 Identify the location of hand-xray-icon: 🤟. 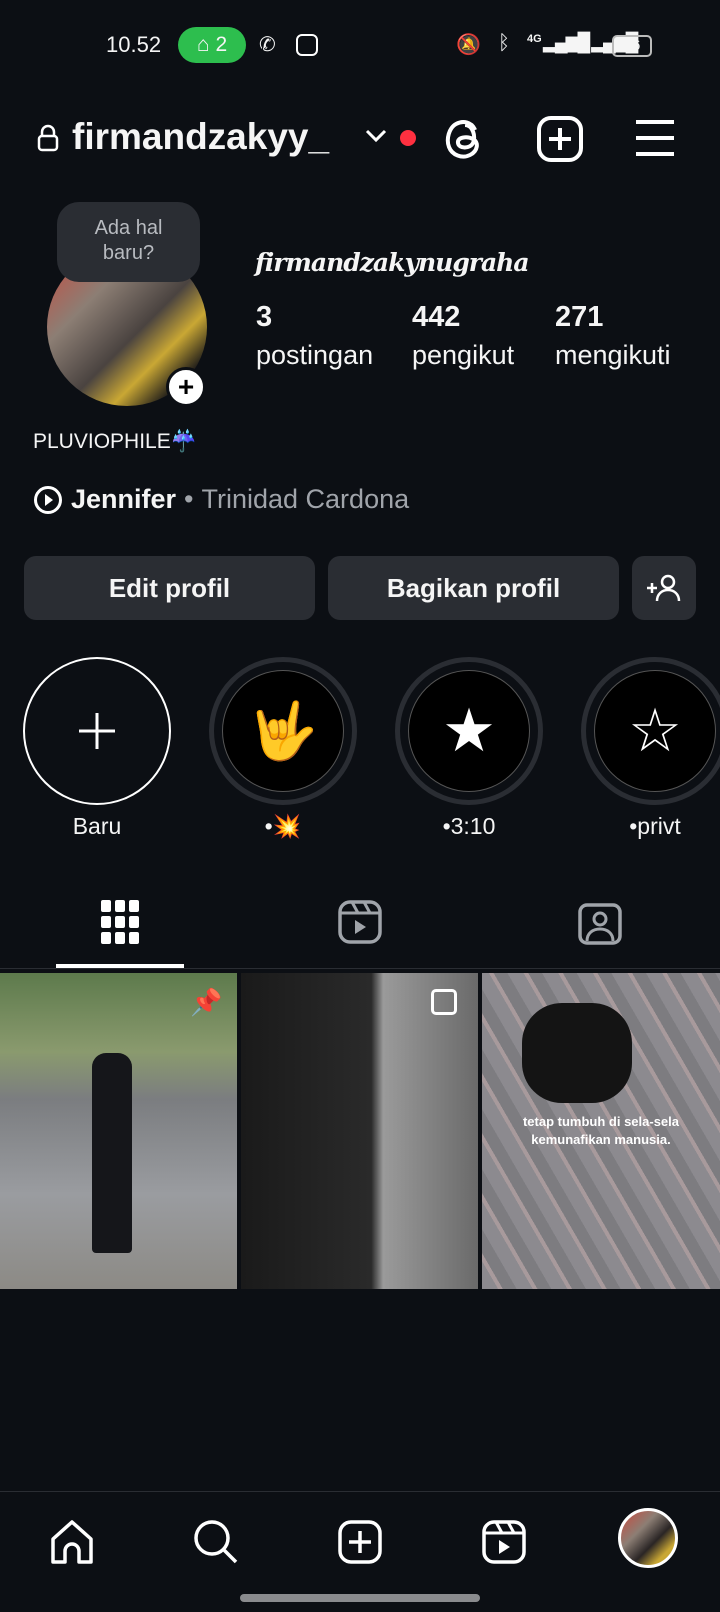
(283, 731).